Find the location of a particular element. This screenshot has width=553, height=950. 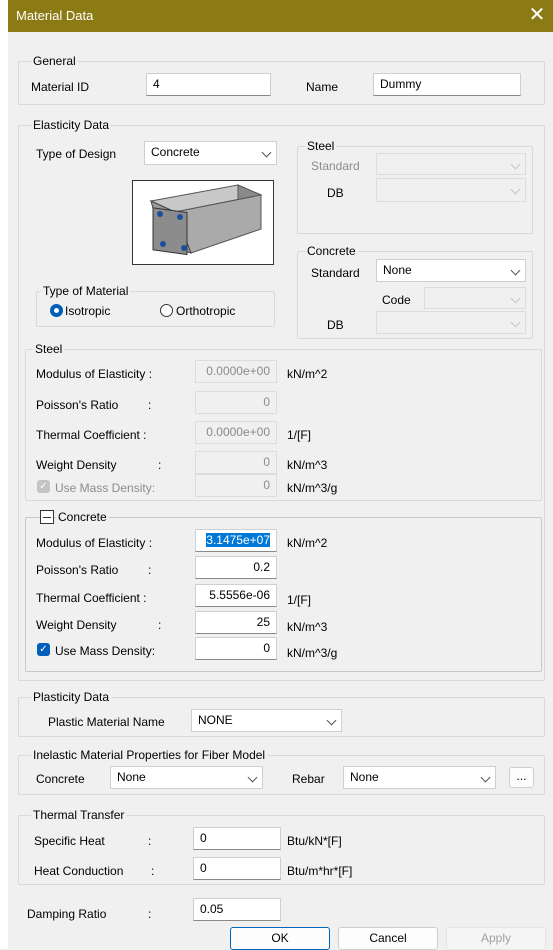

elasticity-group-label: Elasticity Data is located at coordinates (71, 125).